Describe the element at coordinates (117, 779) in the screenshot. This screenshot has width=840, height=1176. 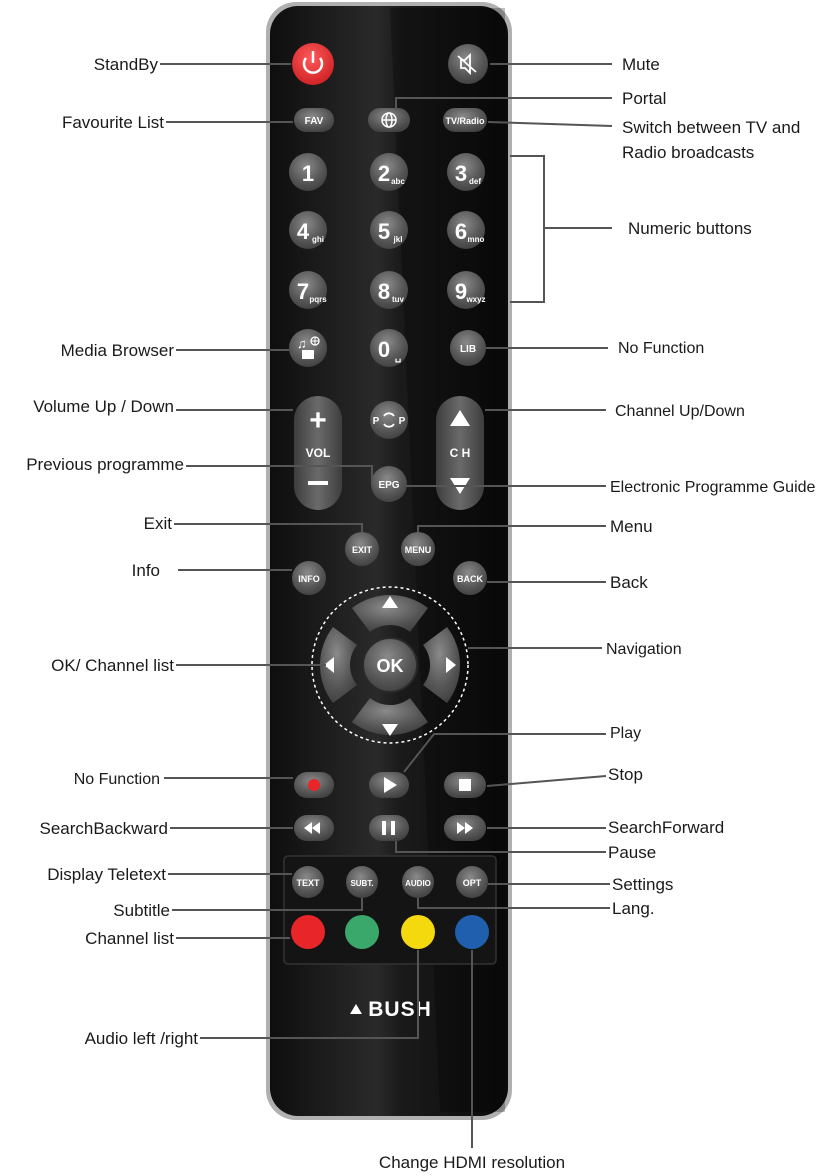
I see `label-record: No Function` at that location.